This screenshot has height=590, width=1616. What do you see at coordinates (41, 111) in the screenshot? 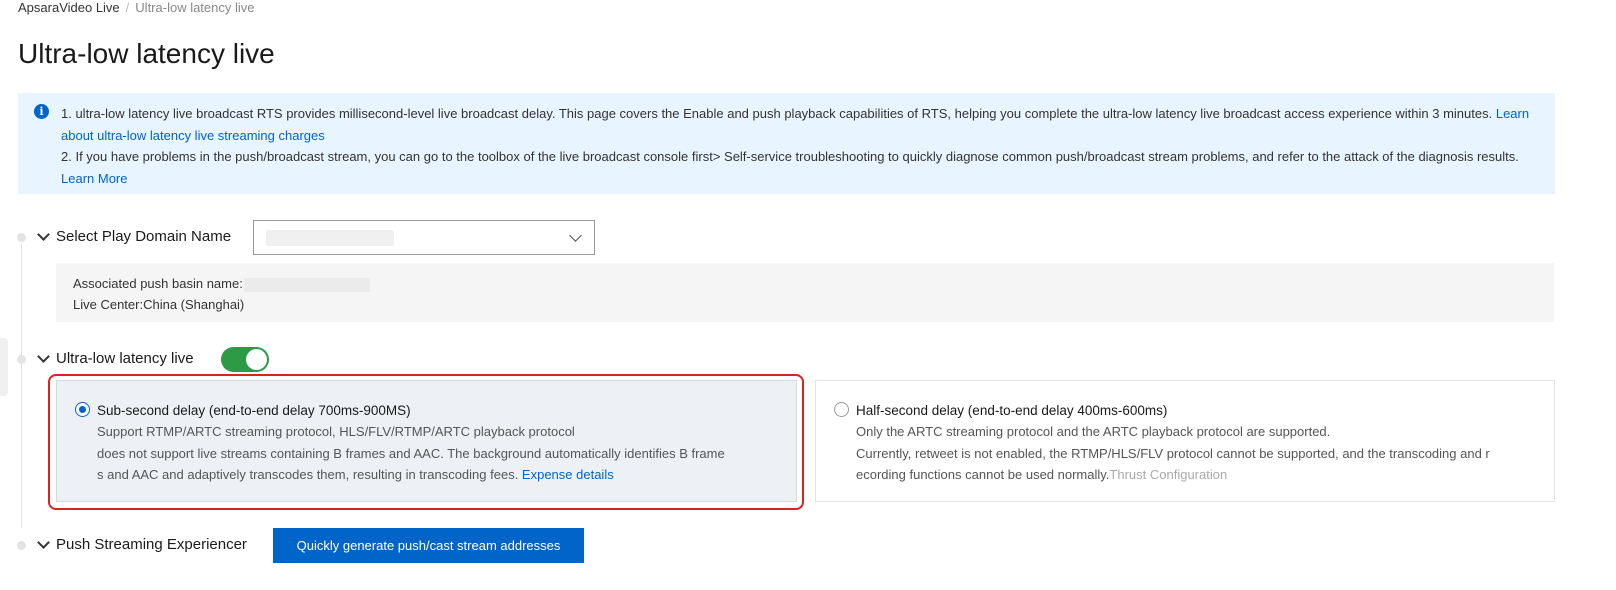
I see `info-icon: i` at bounding box center [41, 111].